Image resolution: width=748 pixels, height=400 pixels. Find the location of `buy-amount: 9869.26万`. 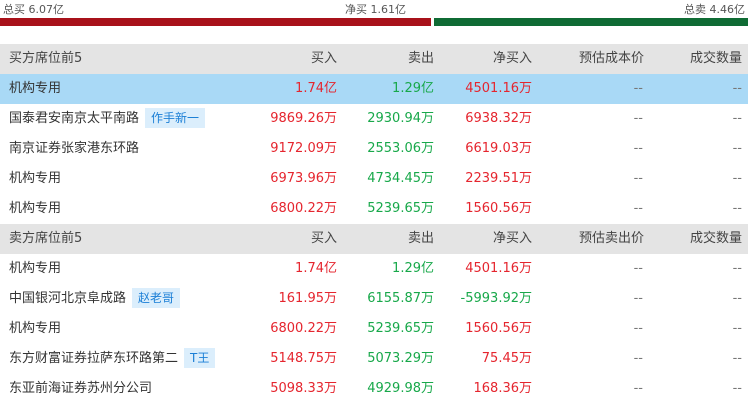

buy-amount: 9869.26万 is located at coordinates (303, 118).